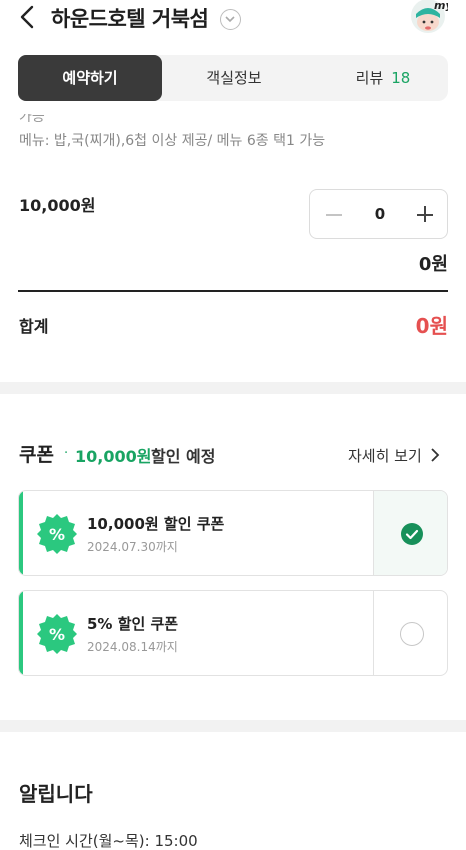 This screenshot has width=466, height=850. What do you see at coordinates (233, 291) in the screenshot?
I see `total-divider` at bounding box center [233, 291].